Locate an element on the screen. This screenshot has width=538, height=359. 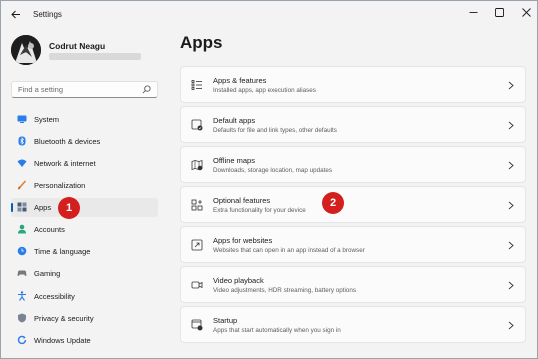
card-title: Apps & features is located at coordinates (240, 80).